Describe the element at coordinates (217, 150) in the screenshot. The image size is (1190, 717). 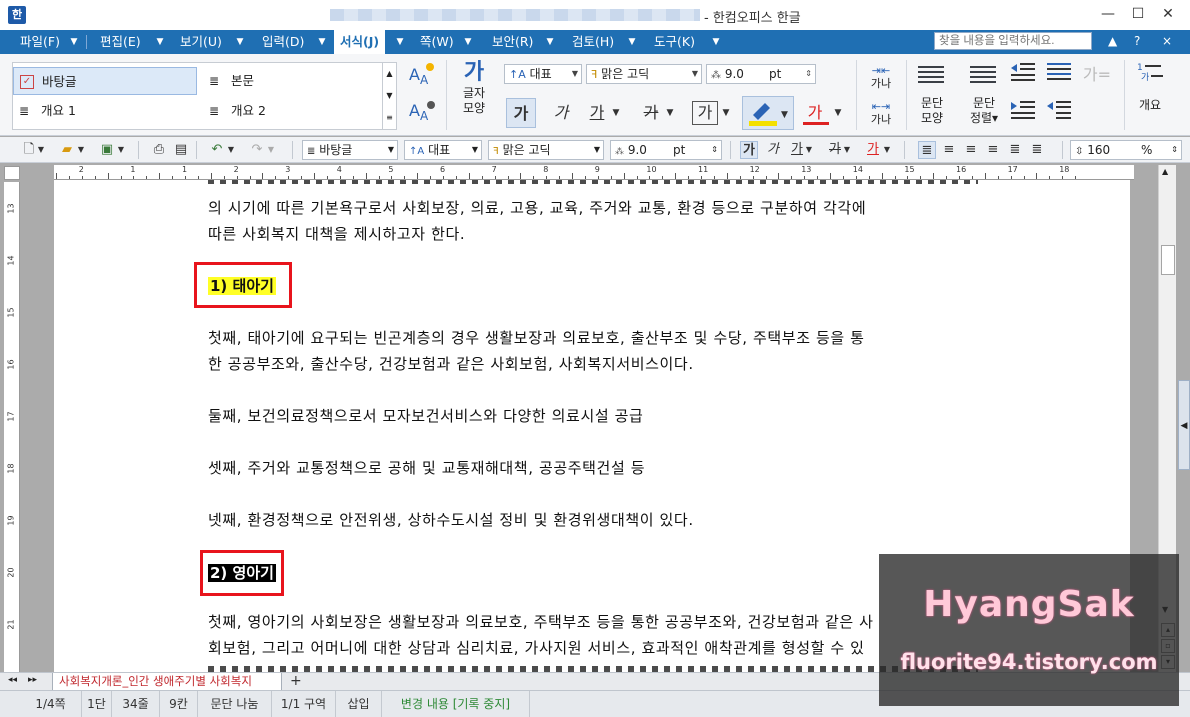
I see `undo-icon: ↶` at that location.